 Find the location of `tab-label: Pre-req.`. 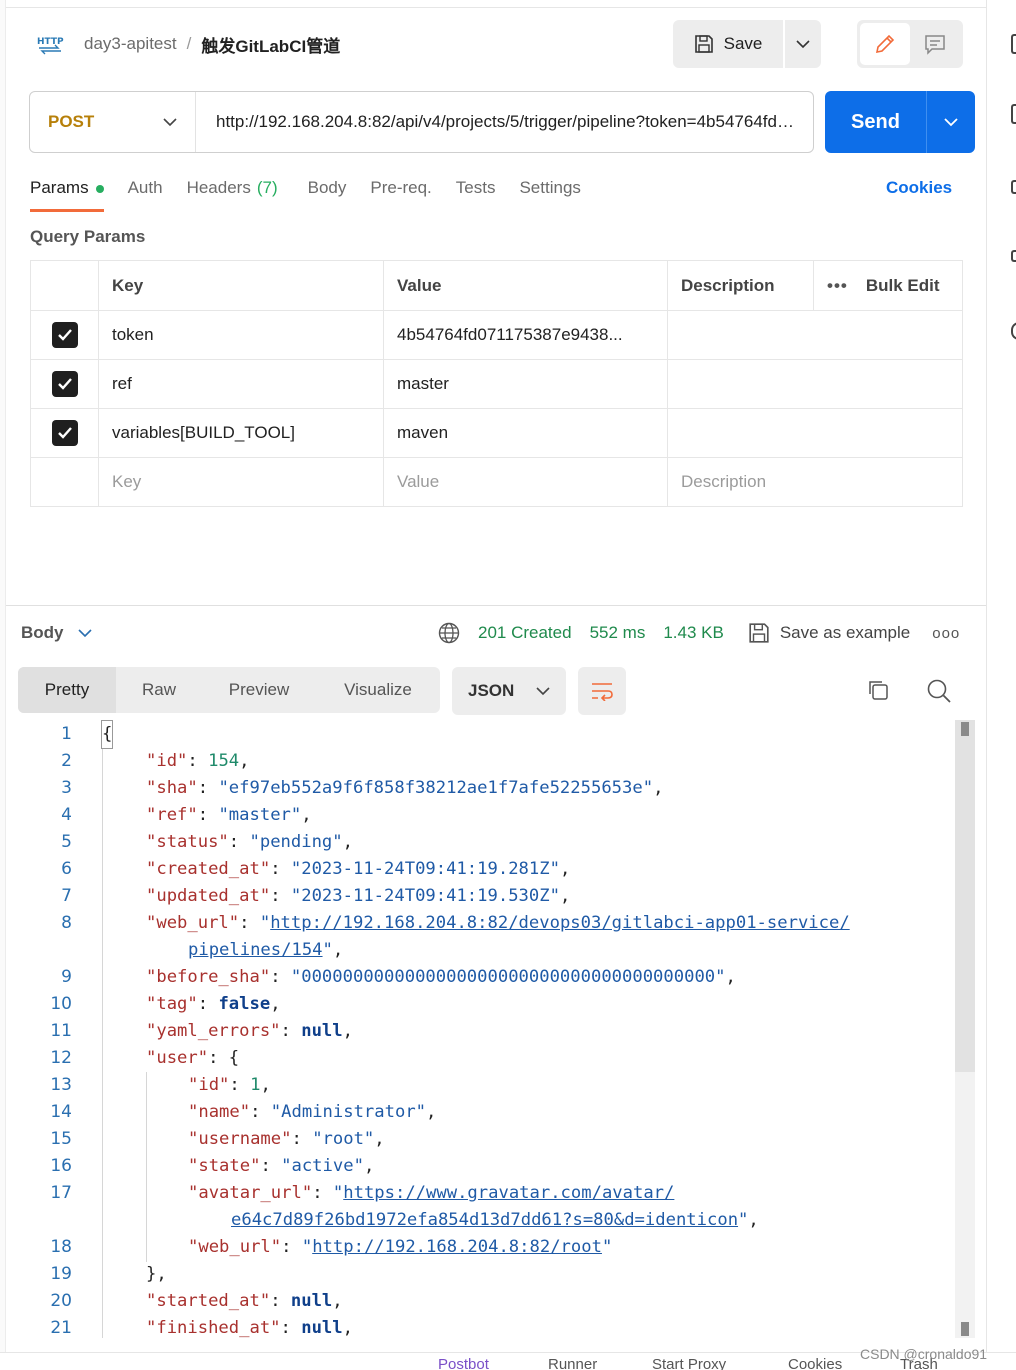

tab-label: Pre-req. is located at coordinates (401, 187).